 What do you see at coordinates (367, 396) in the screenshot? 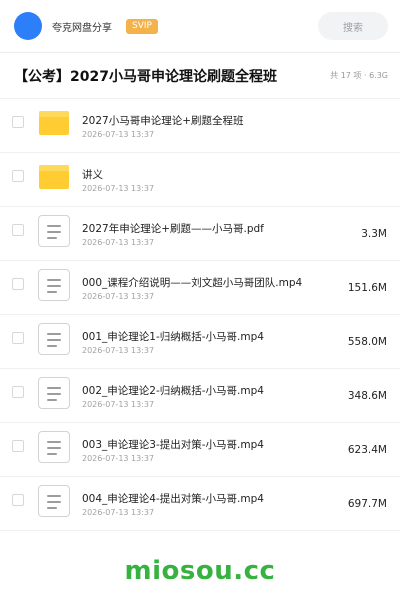
I see `file-size: 348.6M` at bounding box center [367, 396].